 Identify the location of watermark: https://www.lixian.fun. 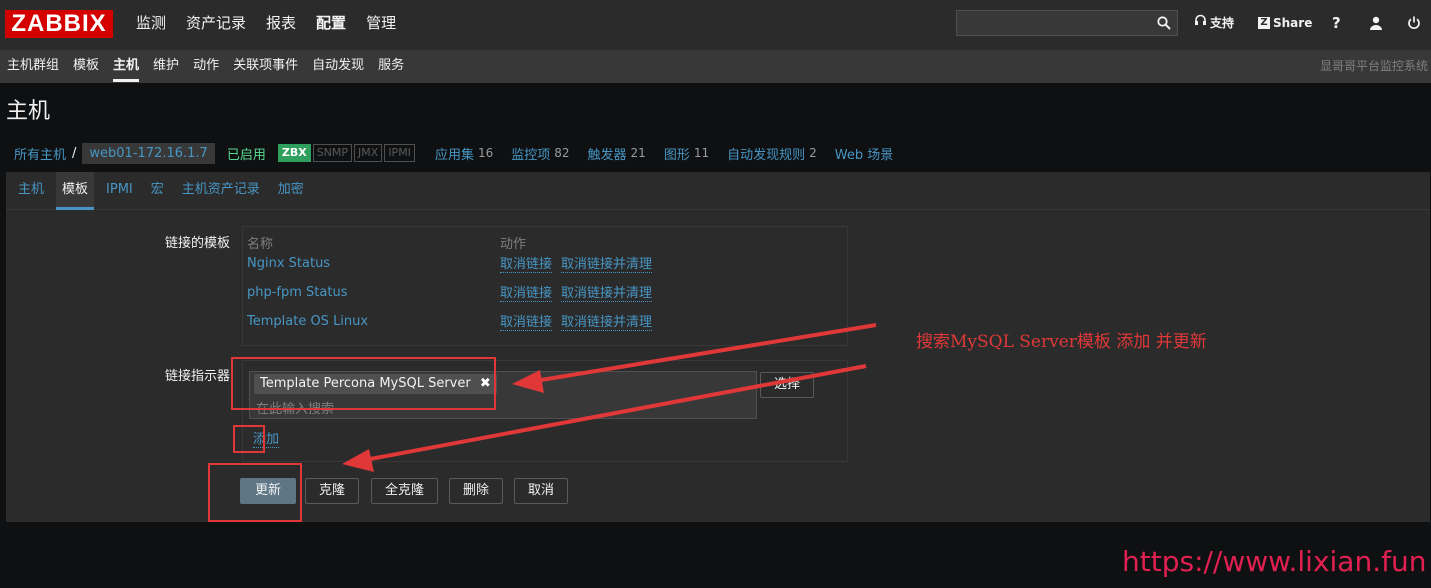
(1274, 561).